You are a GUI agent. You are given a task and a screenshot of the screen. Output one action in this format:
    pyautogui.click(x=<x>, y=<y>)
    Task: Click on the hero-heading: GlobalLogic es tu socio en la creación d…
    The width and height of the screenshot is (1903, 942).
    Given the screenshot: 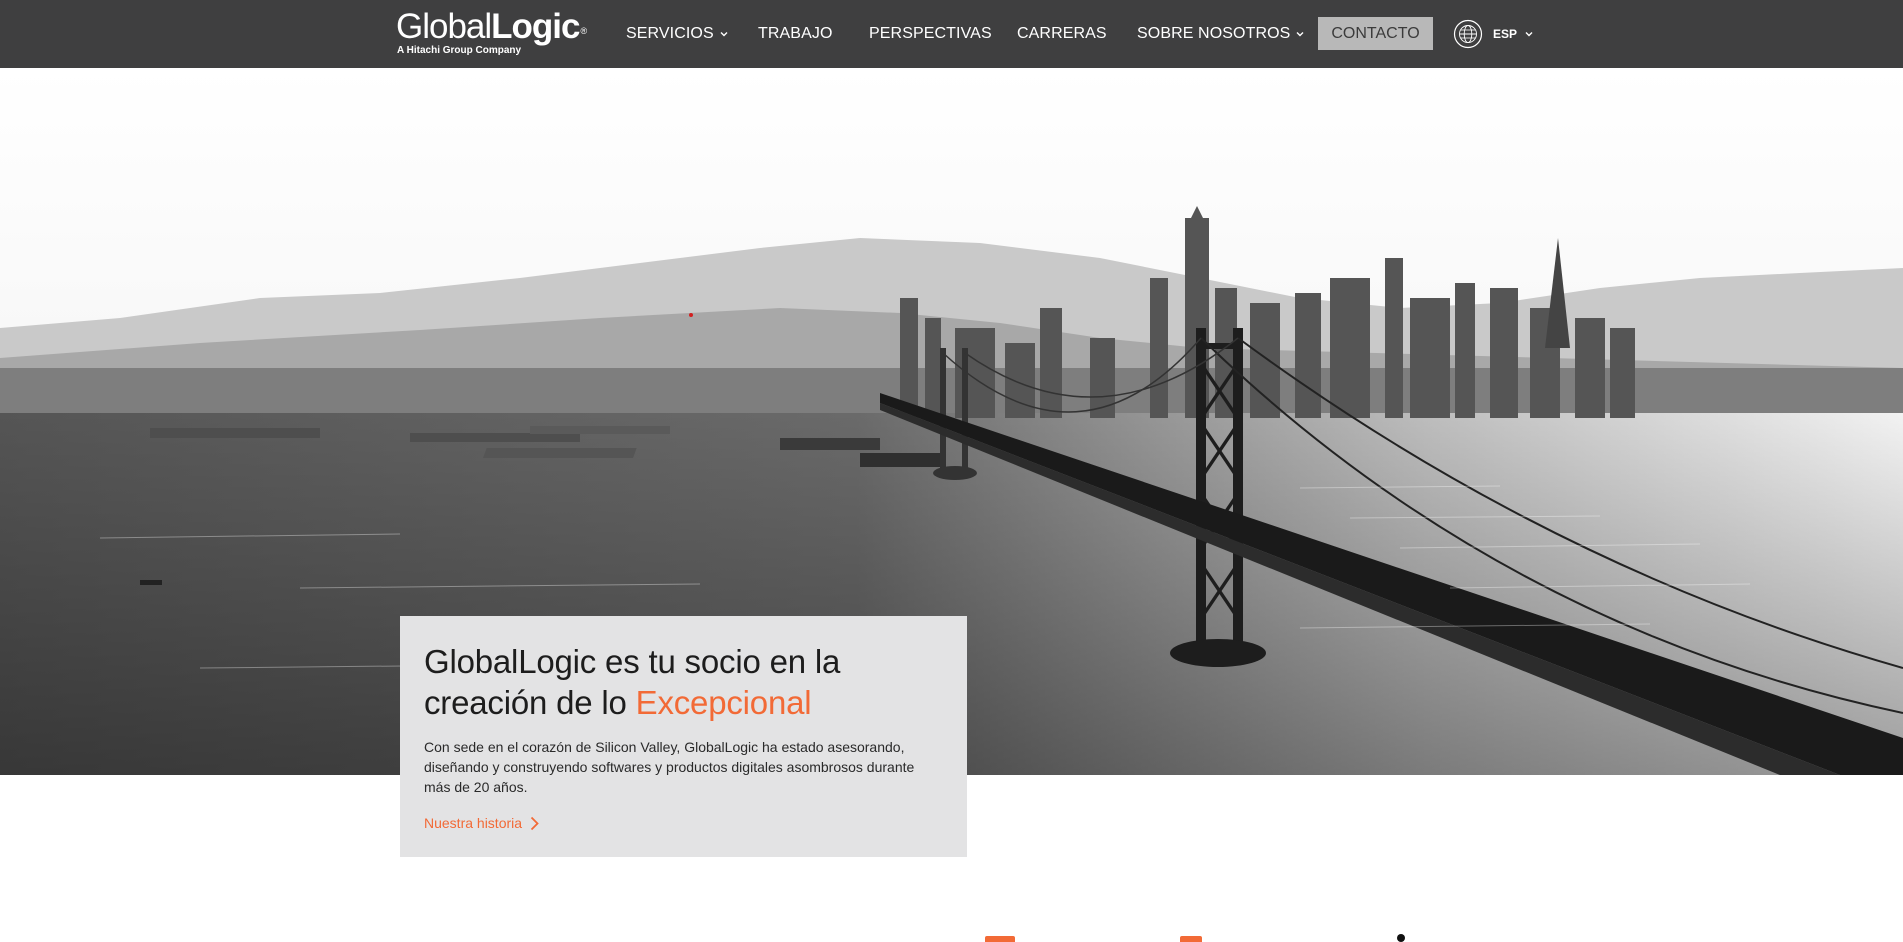 What is the action you would take?
    pyautogui.click(x=683, y=682)
    